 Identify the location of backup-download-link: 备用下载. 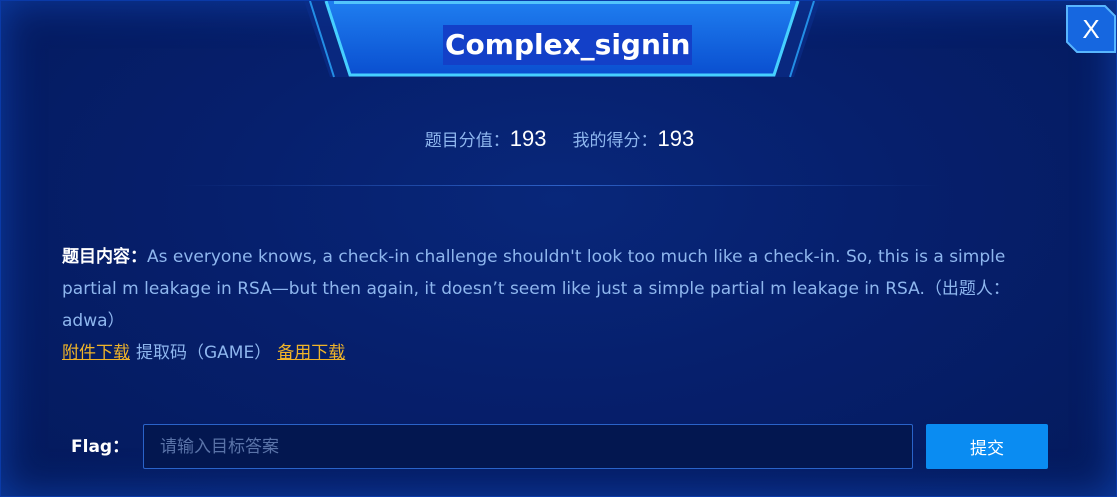
(311, 353).